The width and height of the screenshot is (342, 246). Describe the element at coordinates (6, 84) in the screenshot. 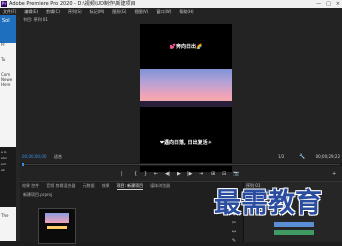

I see `browser-text: Here` at that location.